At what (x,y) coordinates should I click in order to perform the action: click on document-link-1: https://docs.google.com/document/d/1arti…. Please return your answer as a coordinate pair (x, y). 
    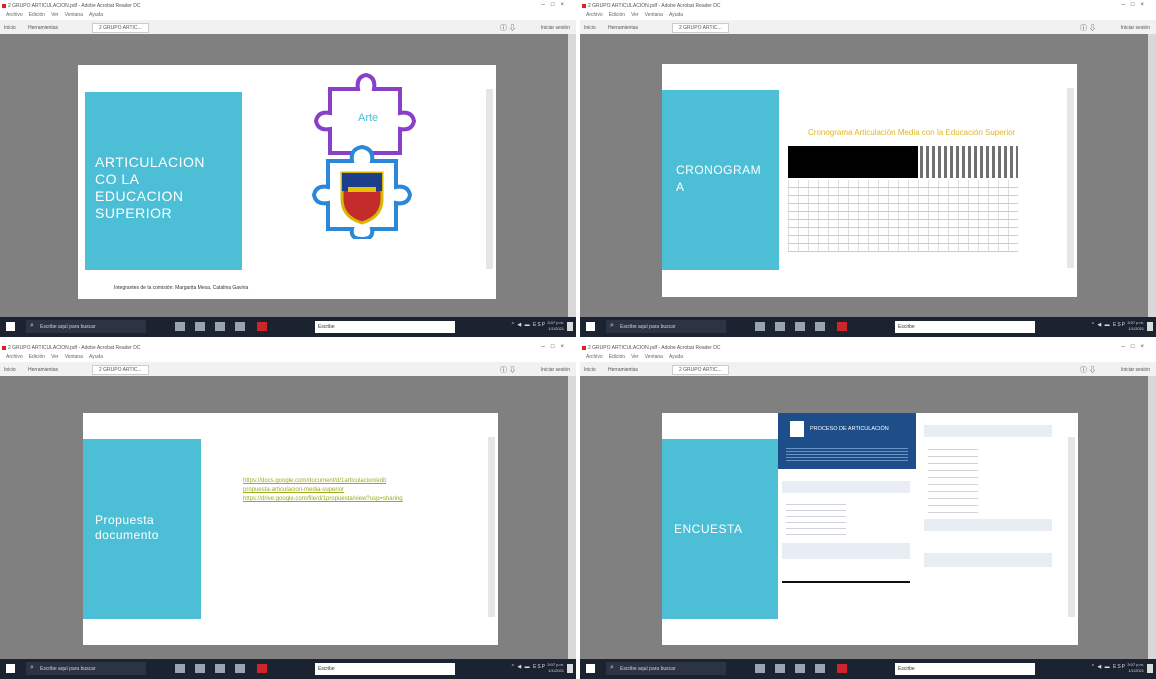
    Looking at the image, I should click on (314, 481).